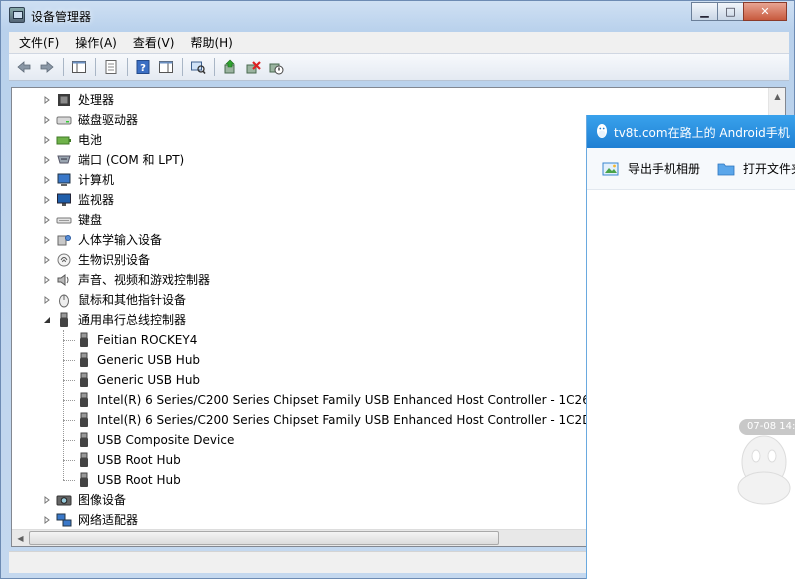 The height and width of the screenshot is (579, 795). I want to click on scroll-up-arrow-icon: ▲, so click(777, 96).